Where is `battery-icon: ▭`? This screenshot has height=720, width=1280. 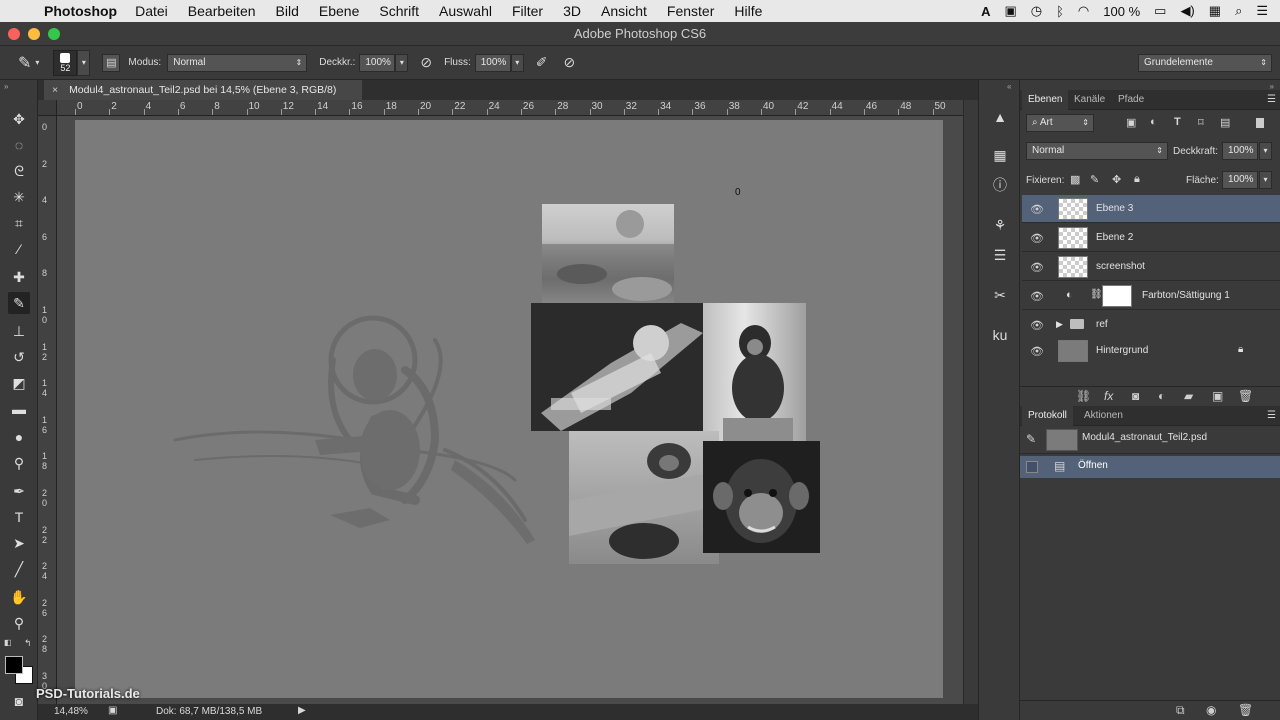 battery-icon: ▭ is located at coordinates (1160, 11).